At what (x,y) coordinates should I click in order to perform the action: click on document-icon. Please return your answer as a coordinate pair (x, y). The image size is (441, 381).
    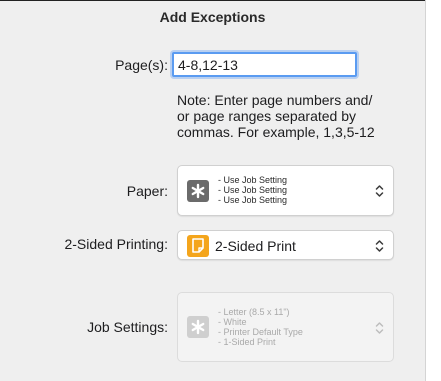
    Looking at the image, I should click on (198, 246).